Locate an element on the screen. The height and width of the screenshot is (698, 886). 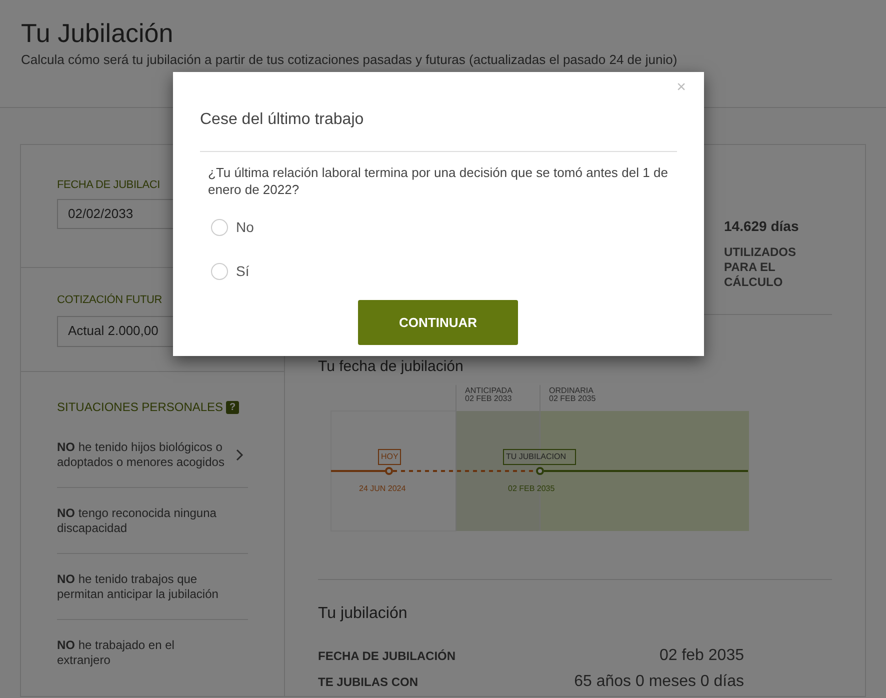
situation-text: NO he tenido hijos biológicos o adoptados o menores acogidos is located at coordinates (143, 455).